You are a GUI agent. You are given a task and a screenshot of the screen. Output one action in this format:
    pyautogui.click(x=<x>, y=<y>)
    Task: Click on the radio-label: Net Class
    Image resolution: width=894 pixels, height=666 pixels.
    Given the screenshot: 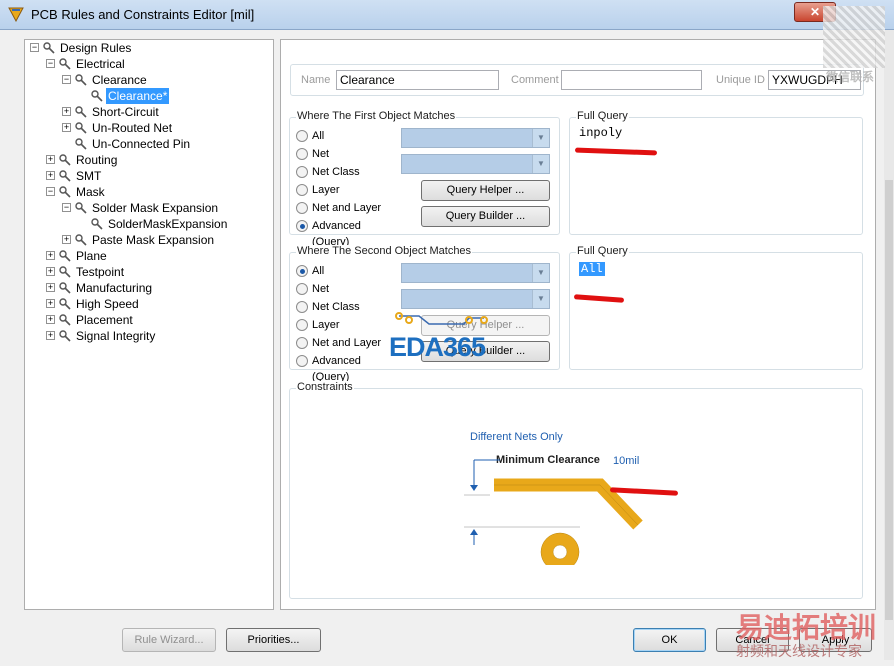 What is the action you would take?
    pyautogui.click(x=336, y=307)
    